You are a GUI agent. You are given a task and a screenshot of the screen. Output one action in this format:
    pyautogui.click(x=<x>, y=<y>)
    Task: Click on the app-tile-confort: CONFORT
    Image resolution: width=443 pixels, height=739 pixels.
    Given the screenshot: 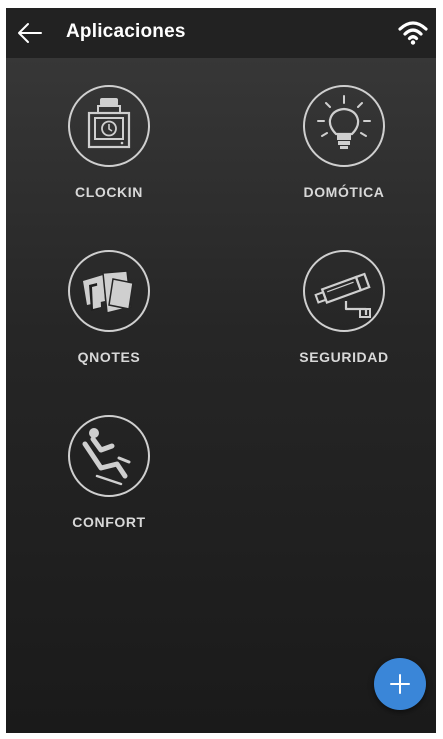 What is the action you would take?
    pyautogui.click(x=109, y=472)
    